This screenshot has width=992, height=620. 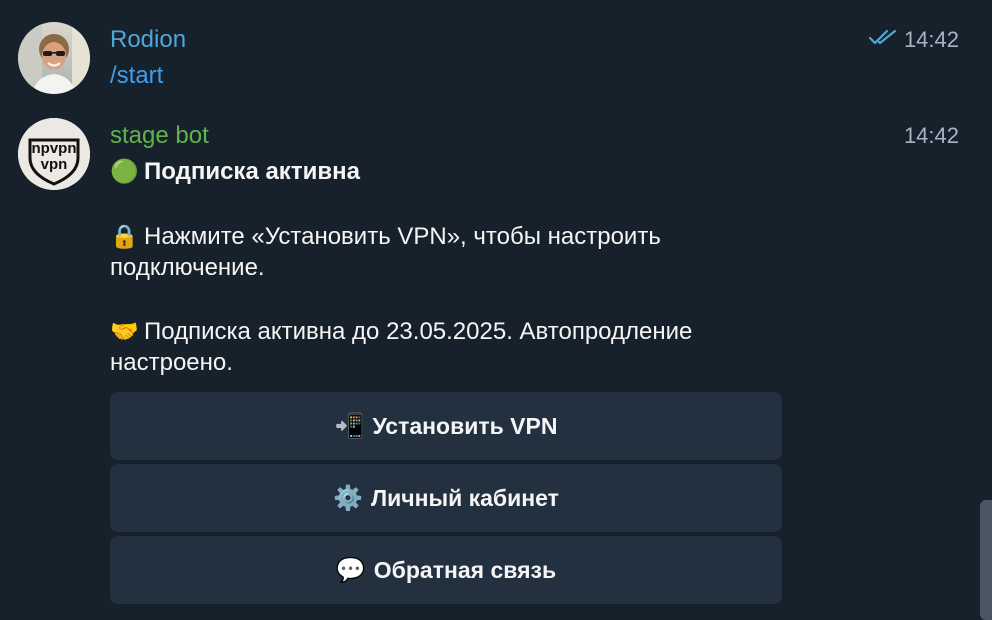 What do you see at coordinates (931, 135) in the screenshot?
I see `bot-message-time: 14:42` at bounding box center [931, 135].